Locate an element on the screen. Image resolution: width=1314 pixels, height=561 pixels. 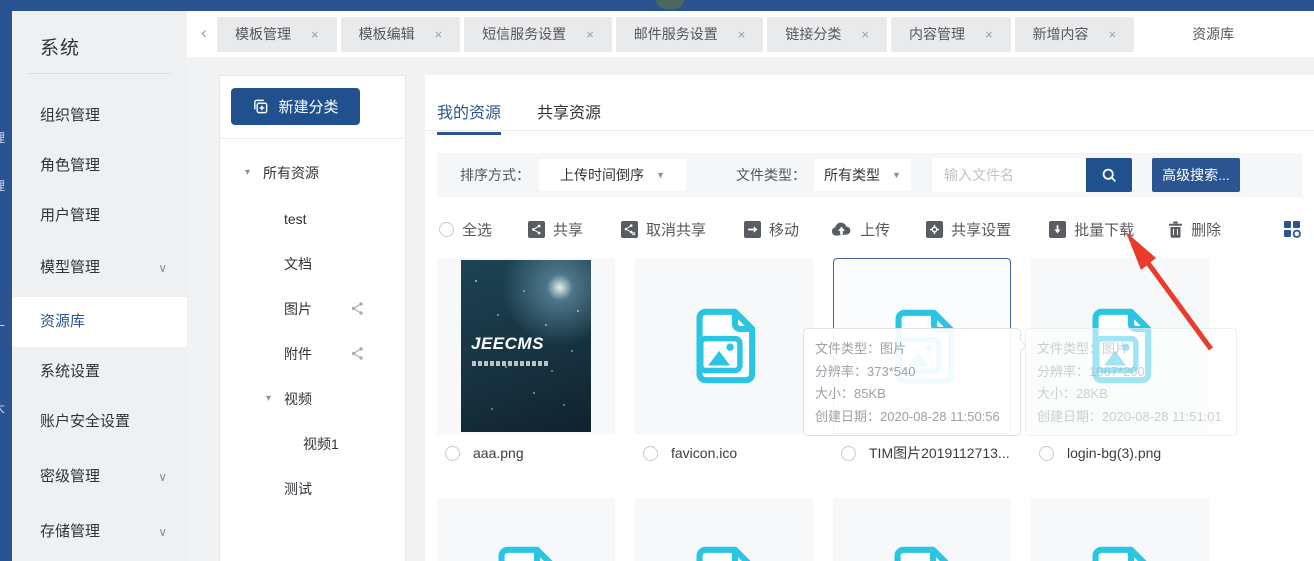
tree-node-all-resources: ▾ 所有资源 is located at coordinates (282, 173).